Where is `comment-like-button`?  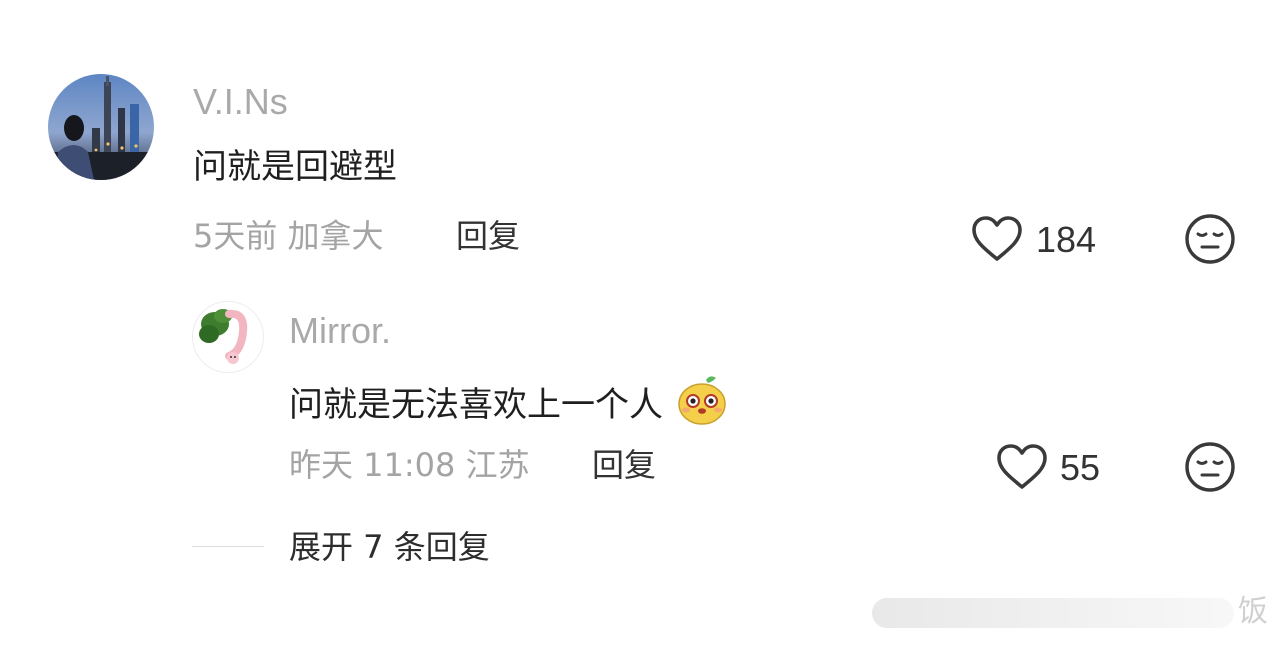
comment-like-button is located at coordinates (997, 239).